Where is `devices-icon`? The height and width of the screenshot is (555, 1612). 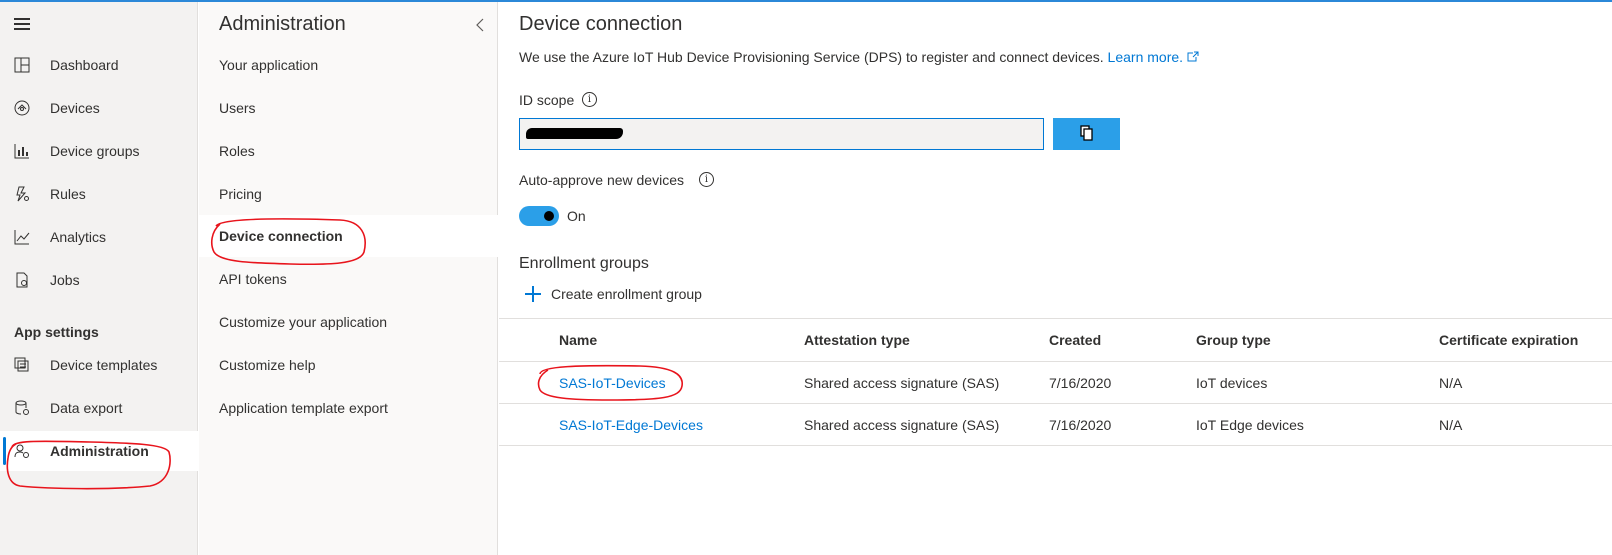
devices-icon is located at coordinates (22, 108).